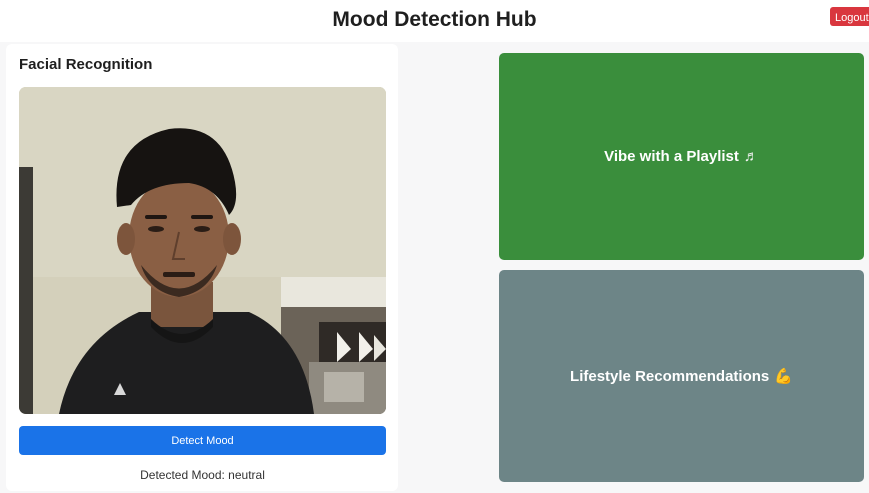  I want to click on page-title: Mood Detection Hub, so click(434, 19).